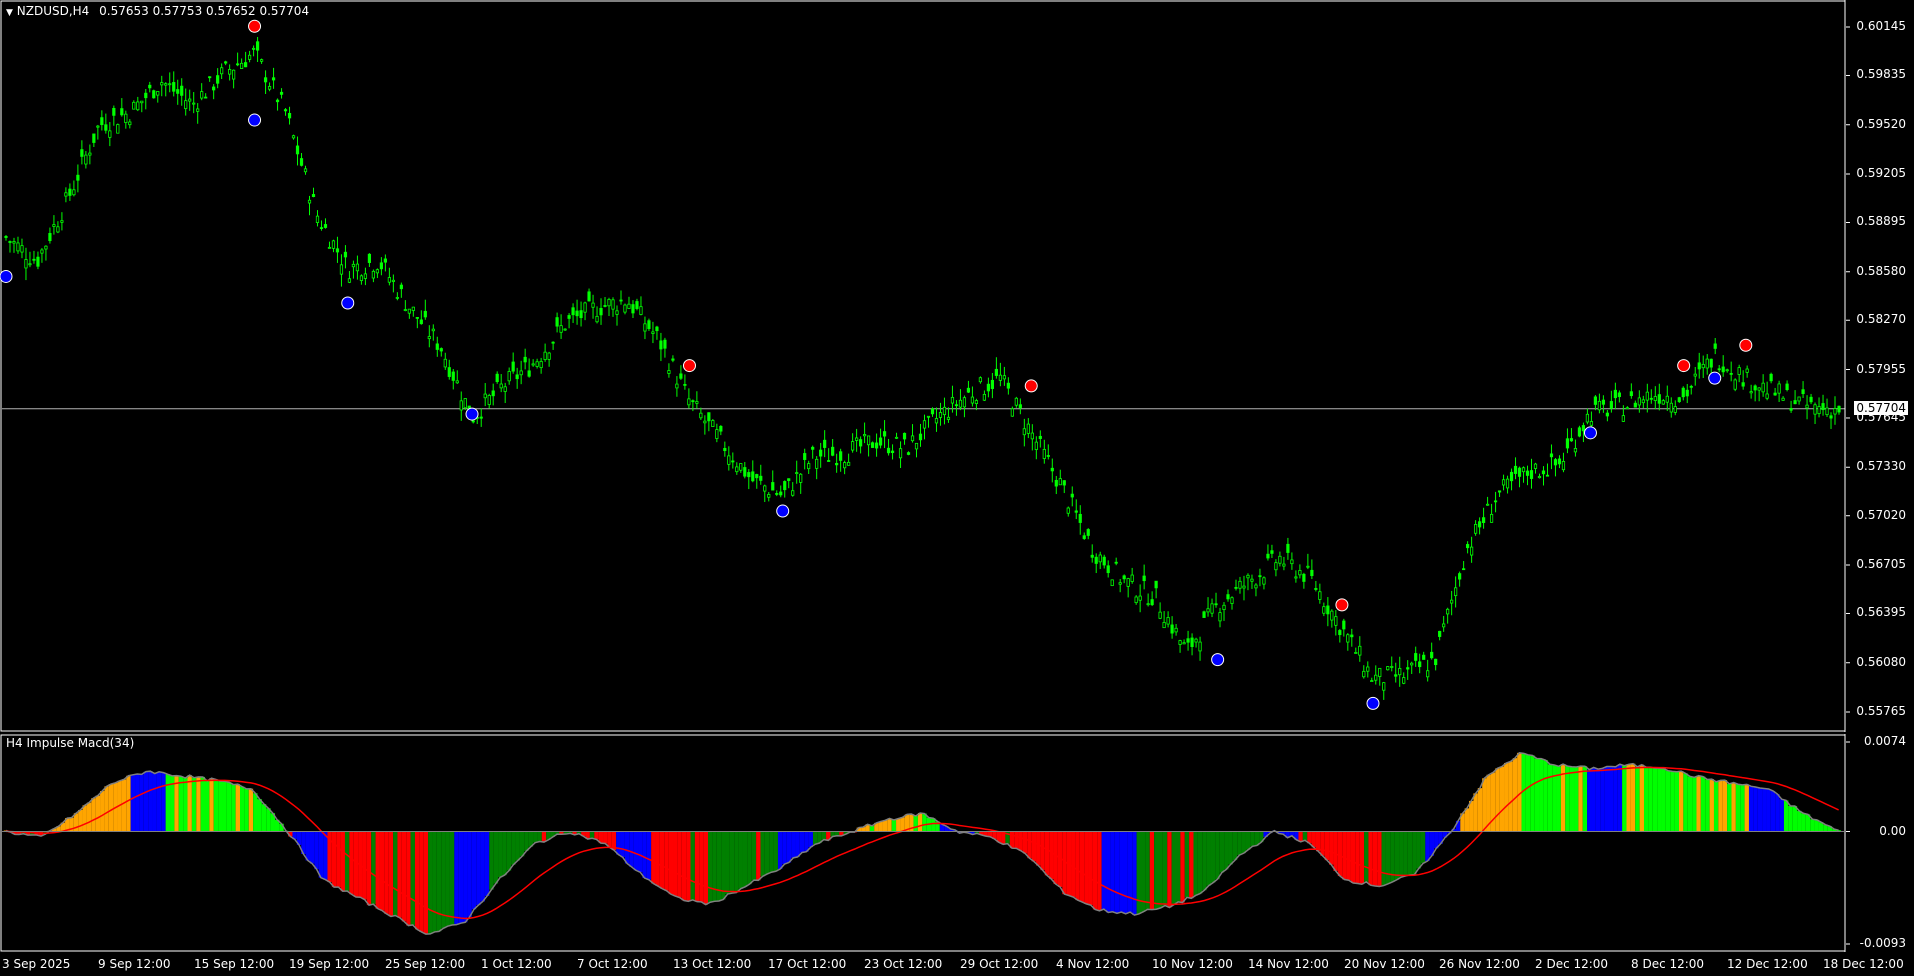 The width and height of the screenshot is (1914, 976). Describe the element at coordinates (807, 964) in the screenshot. I see `time-tick-label: 17 Oct 12:00` at that location.